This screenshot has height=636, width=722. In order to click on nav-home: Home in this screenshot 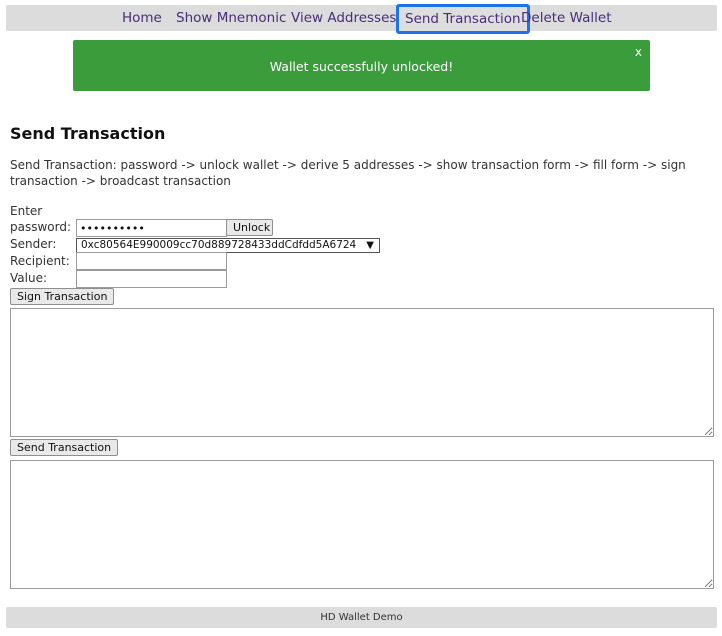, I will do `click(142, 18)`.